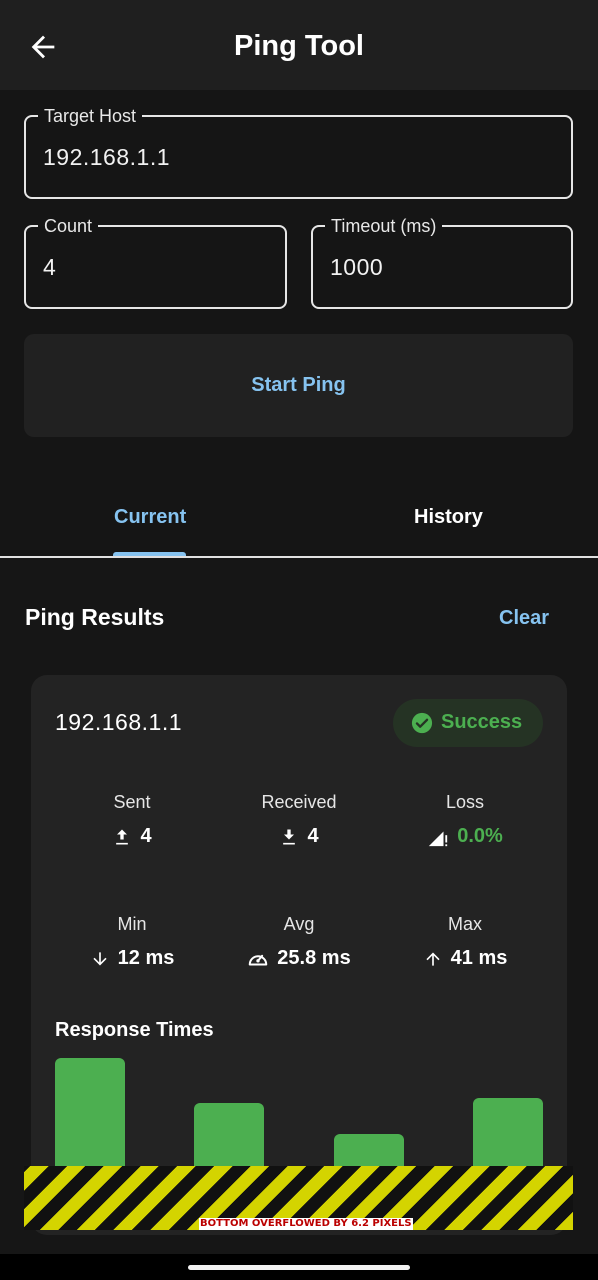 This screenshot has height=1280, width=598. Describe the element at coordinates (258, 960) in the screenshot. I see `speedometer-icon` at that location.